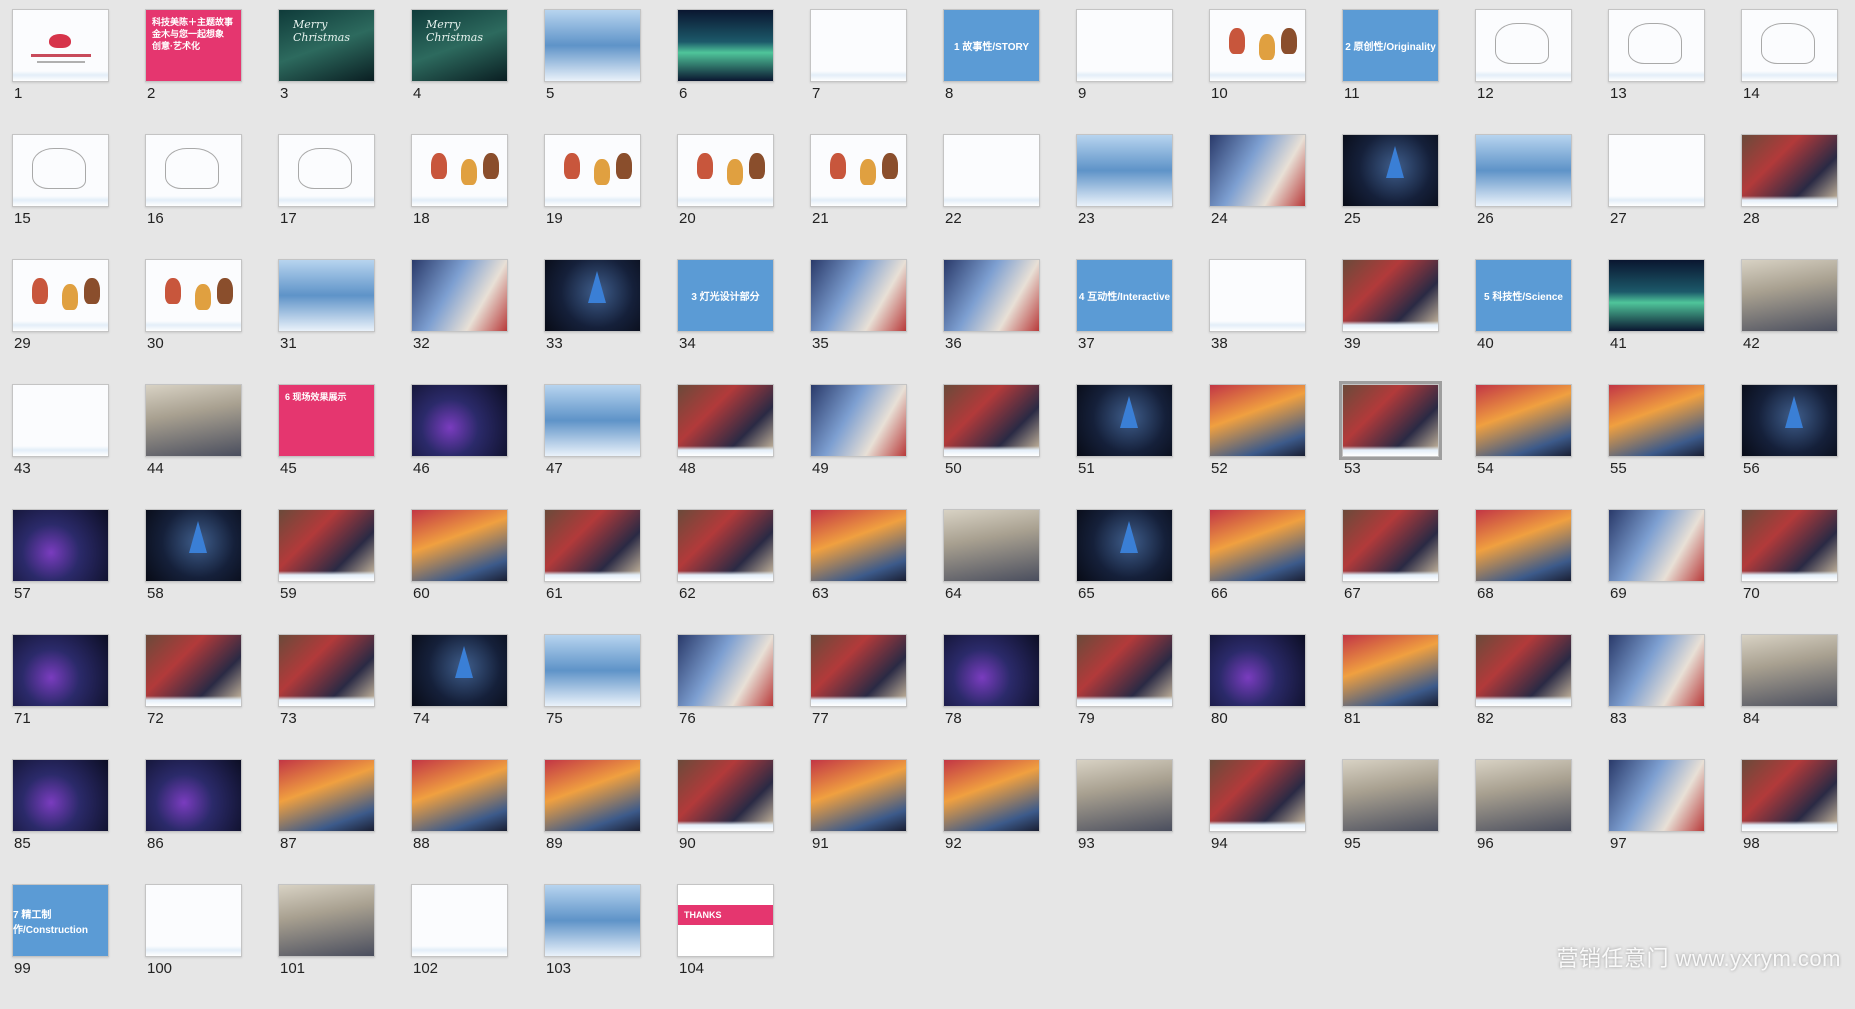  I want to click on slide-thumbnail: 24, so click(1257, 194).